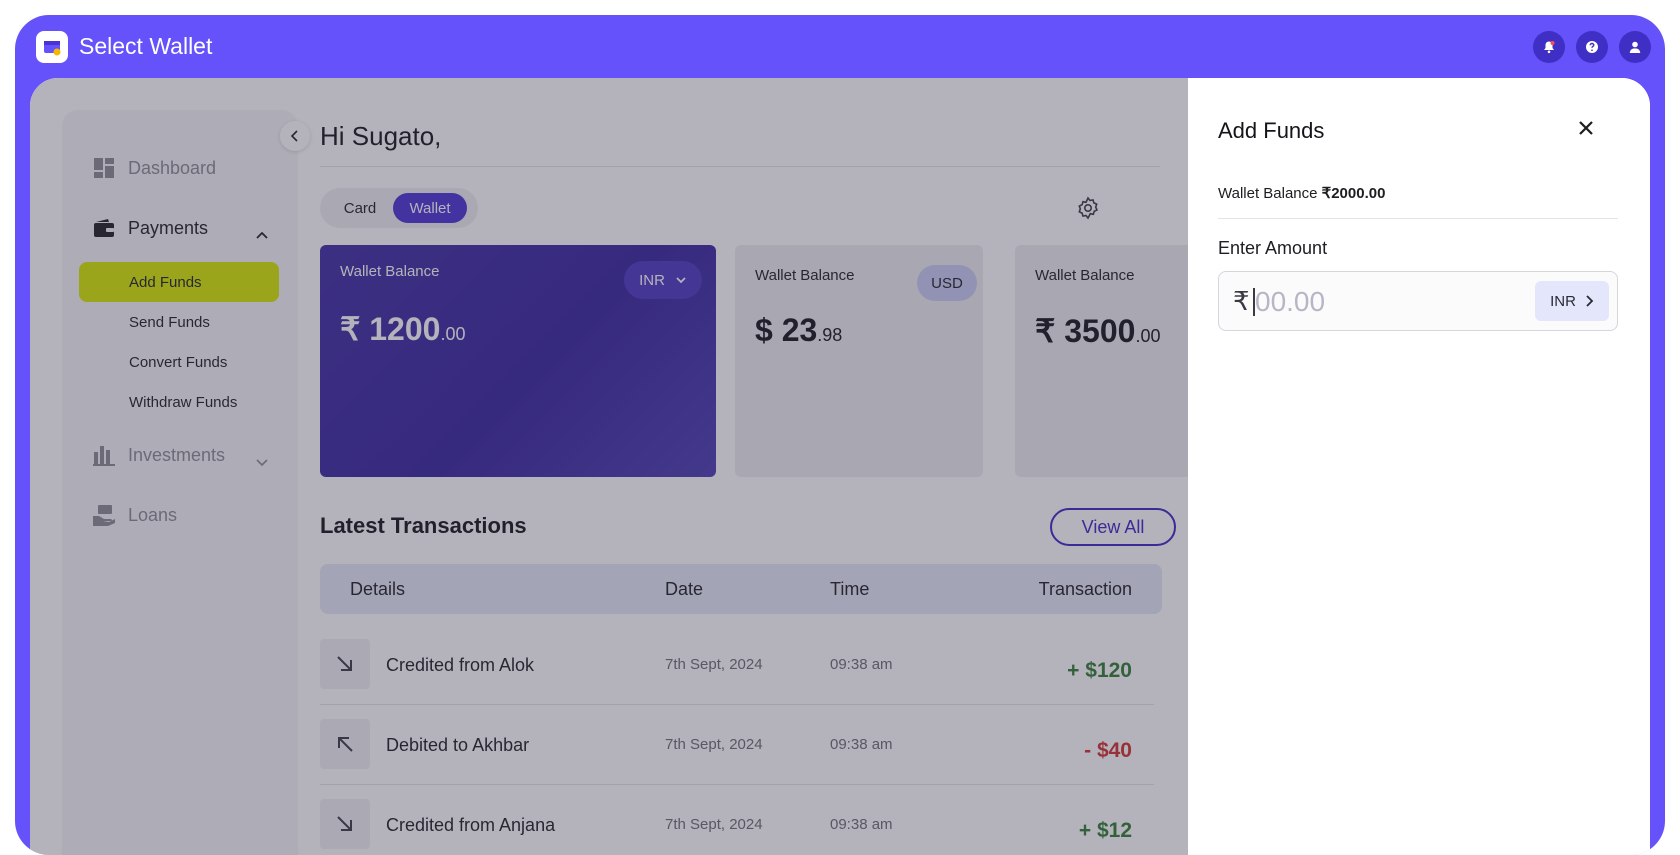  I want to click on amount-input, so click(1385, 302).